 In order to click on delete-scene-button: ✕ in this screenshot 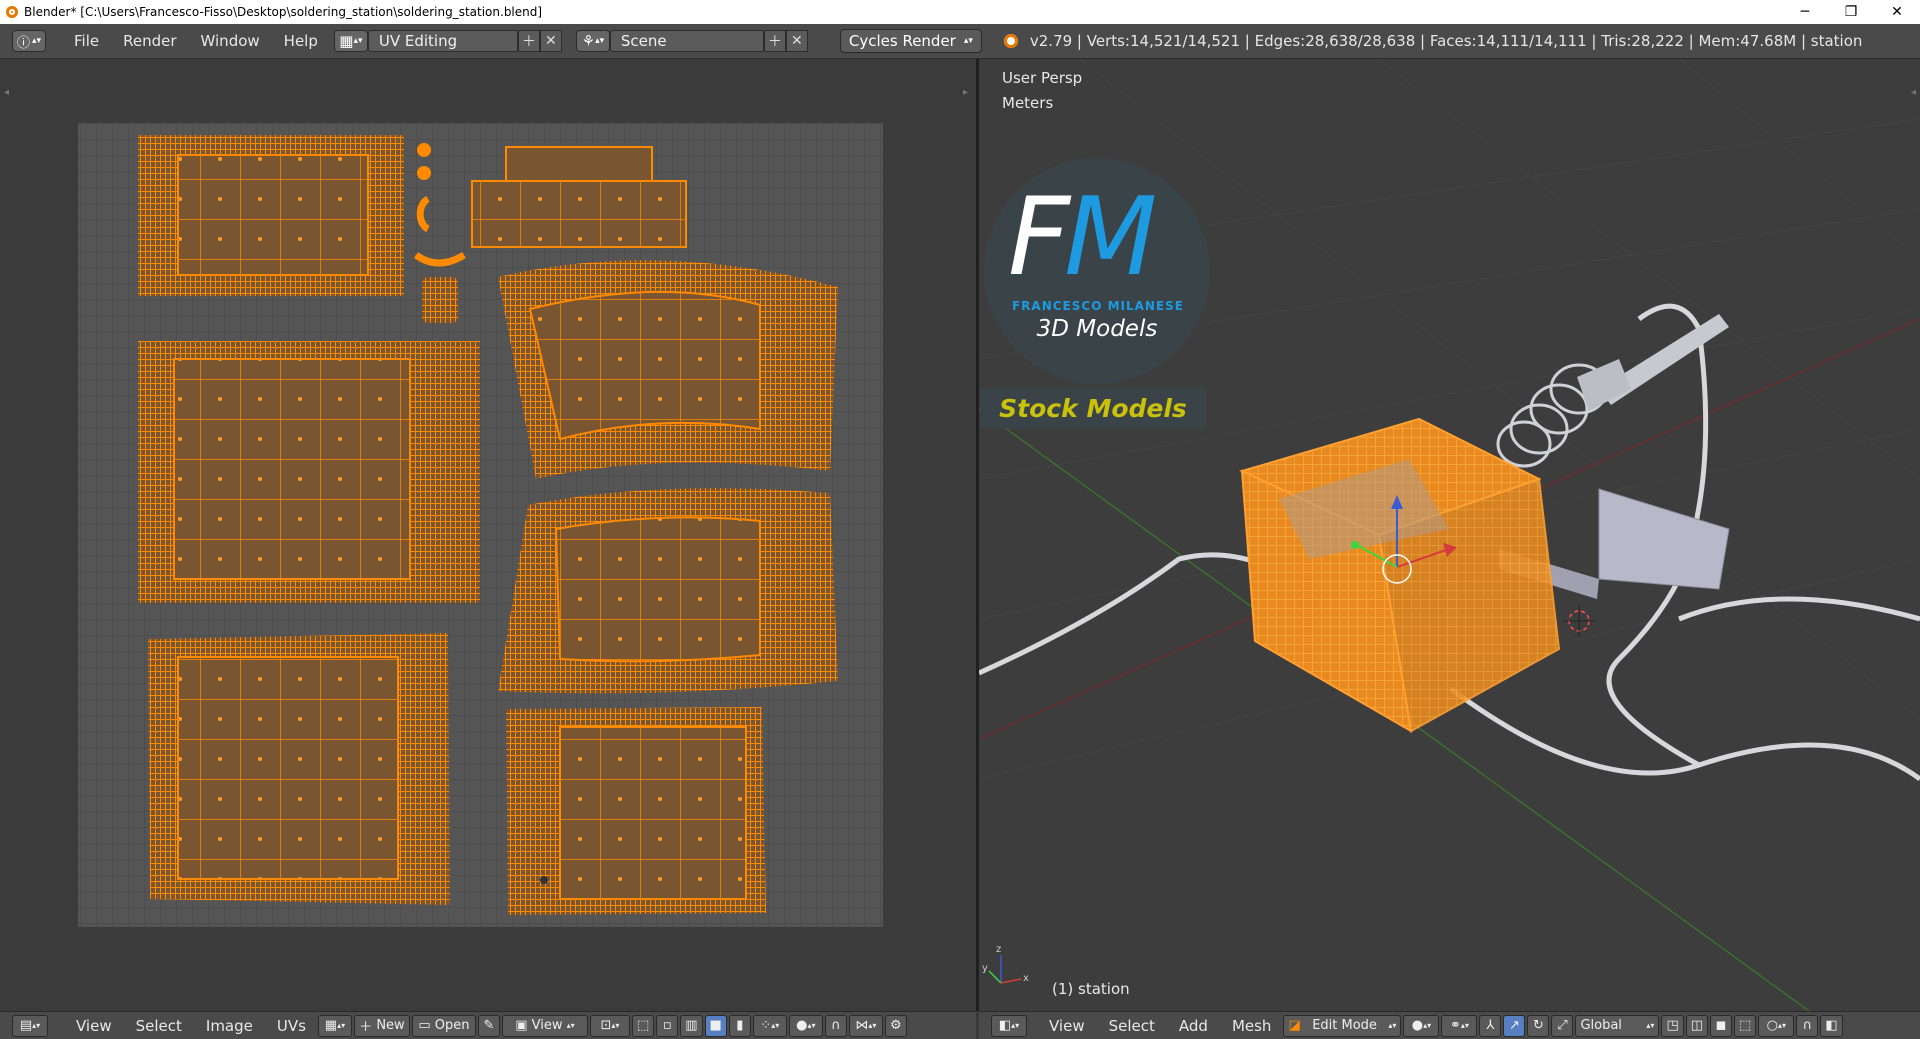, I will do `click(796, 41)`.